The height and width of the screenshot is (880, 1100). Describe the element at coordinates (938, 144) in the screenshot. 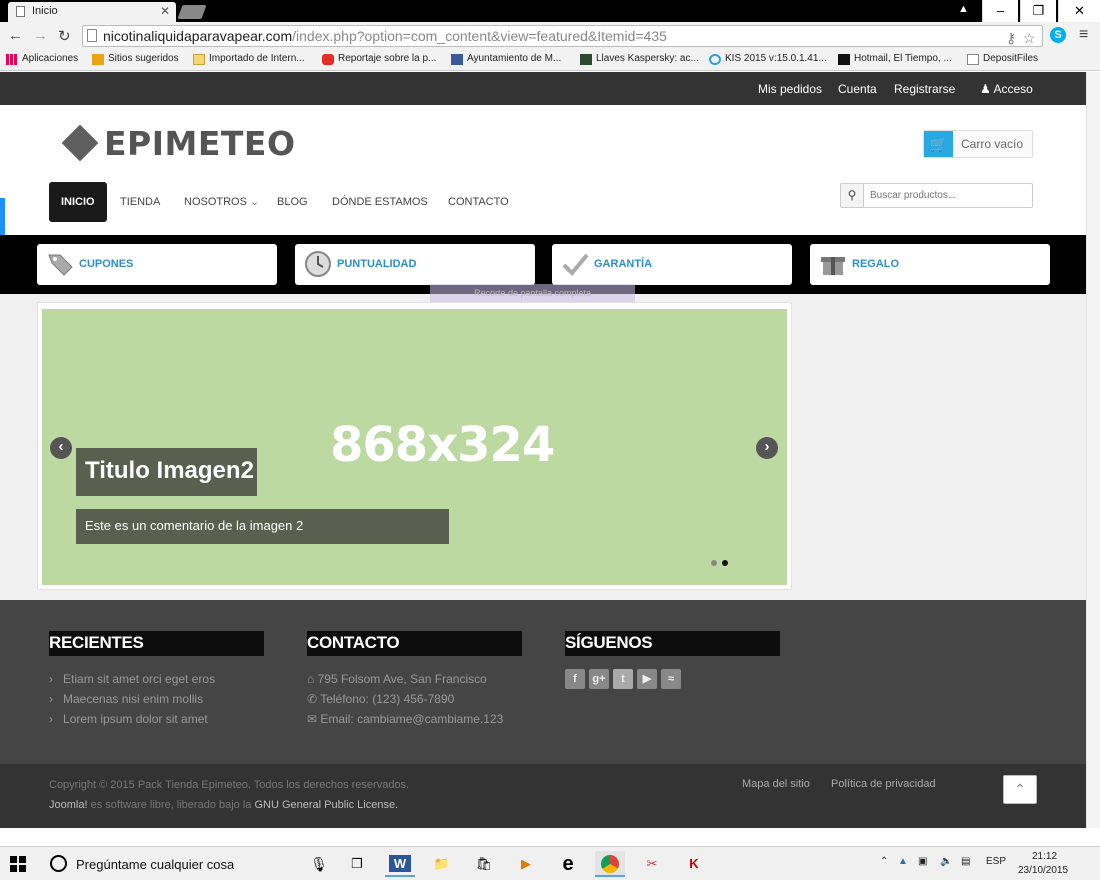

I see `cart-icon: 🛒` at that location.